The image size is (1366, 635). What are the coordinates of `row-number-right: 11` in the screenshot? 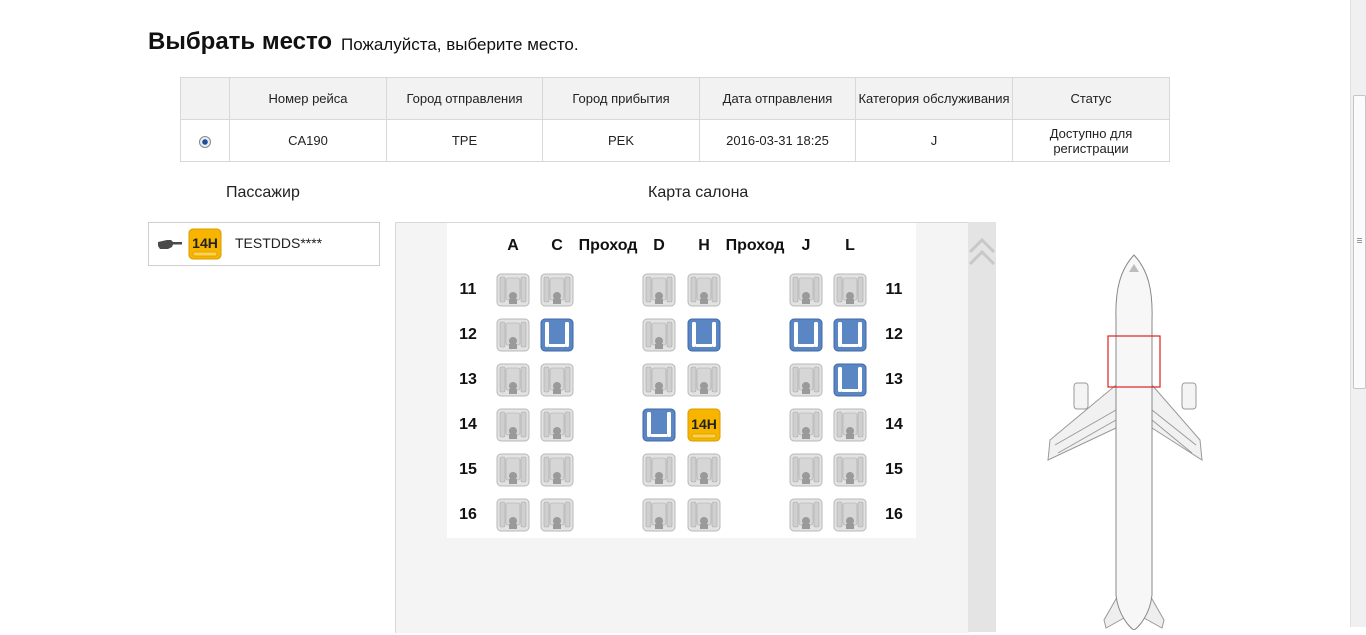 It's located at (894, 289).